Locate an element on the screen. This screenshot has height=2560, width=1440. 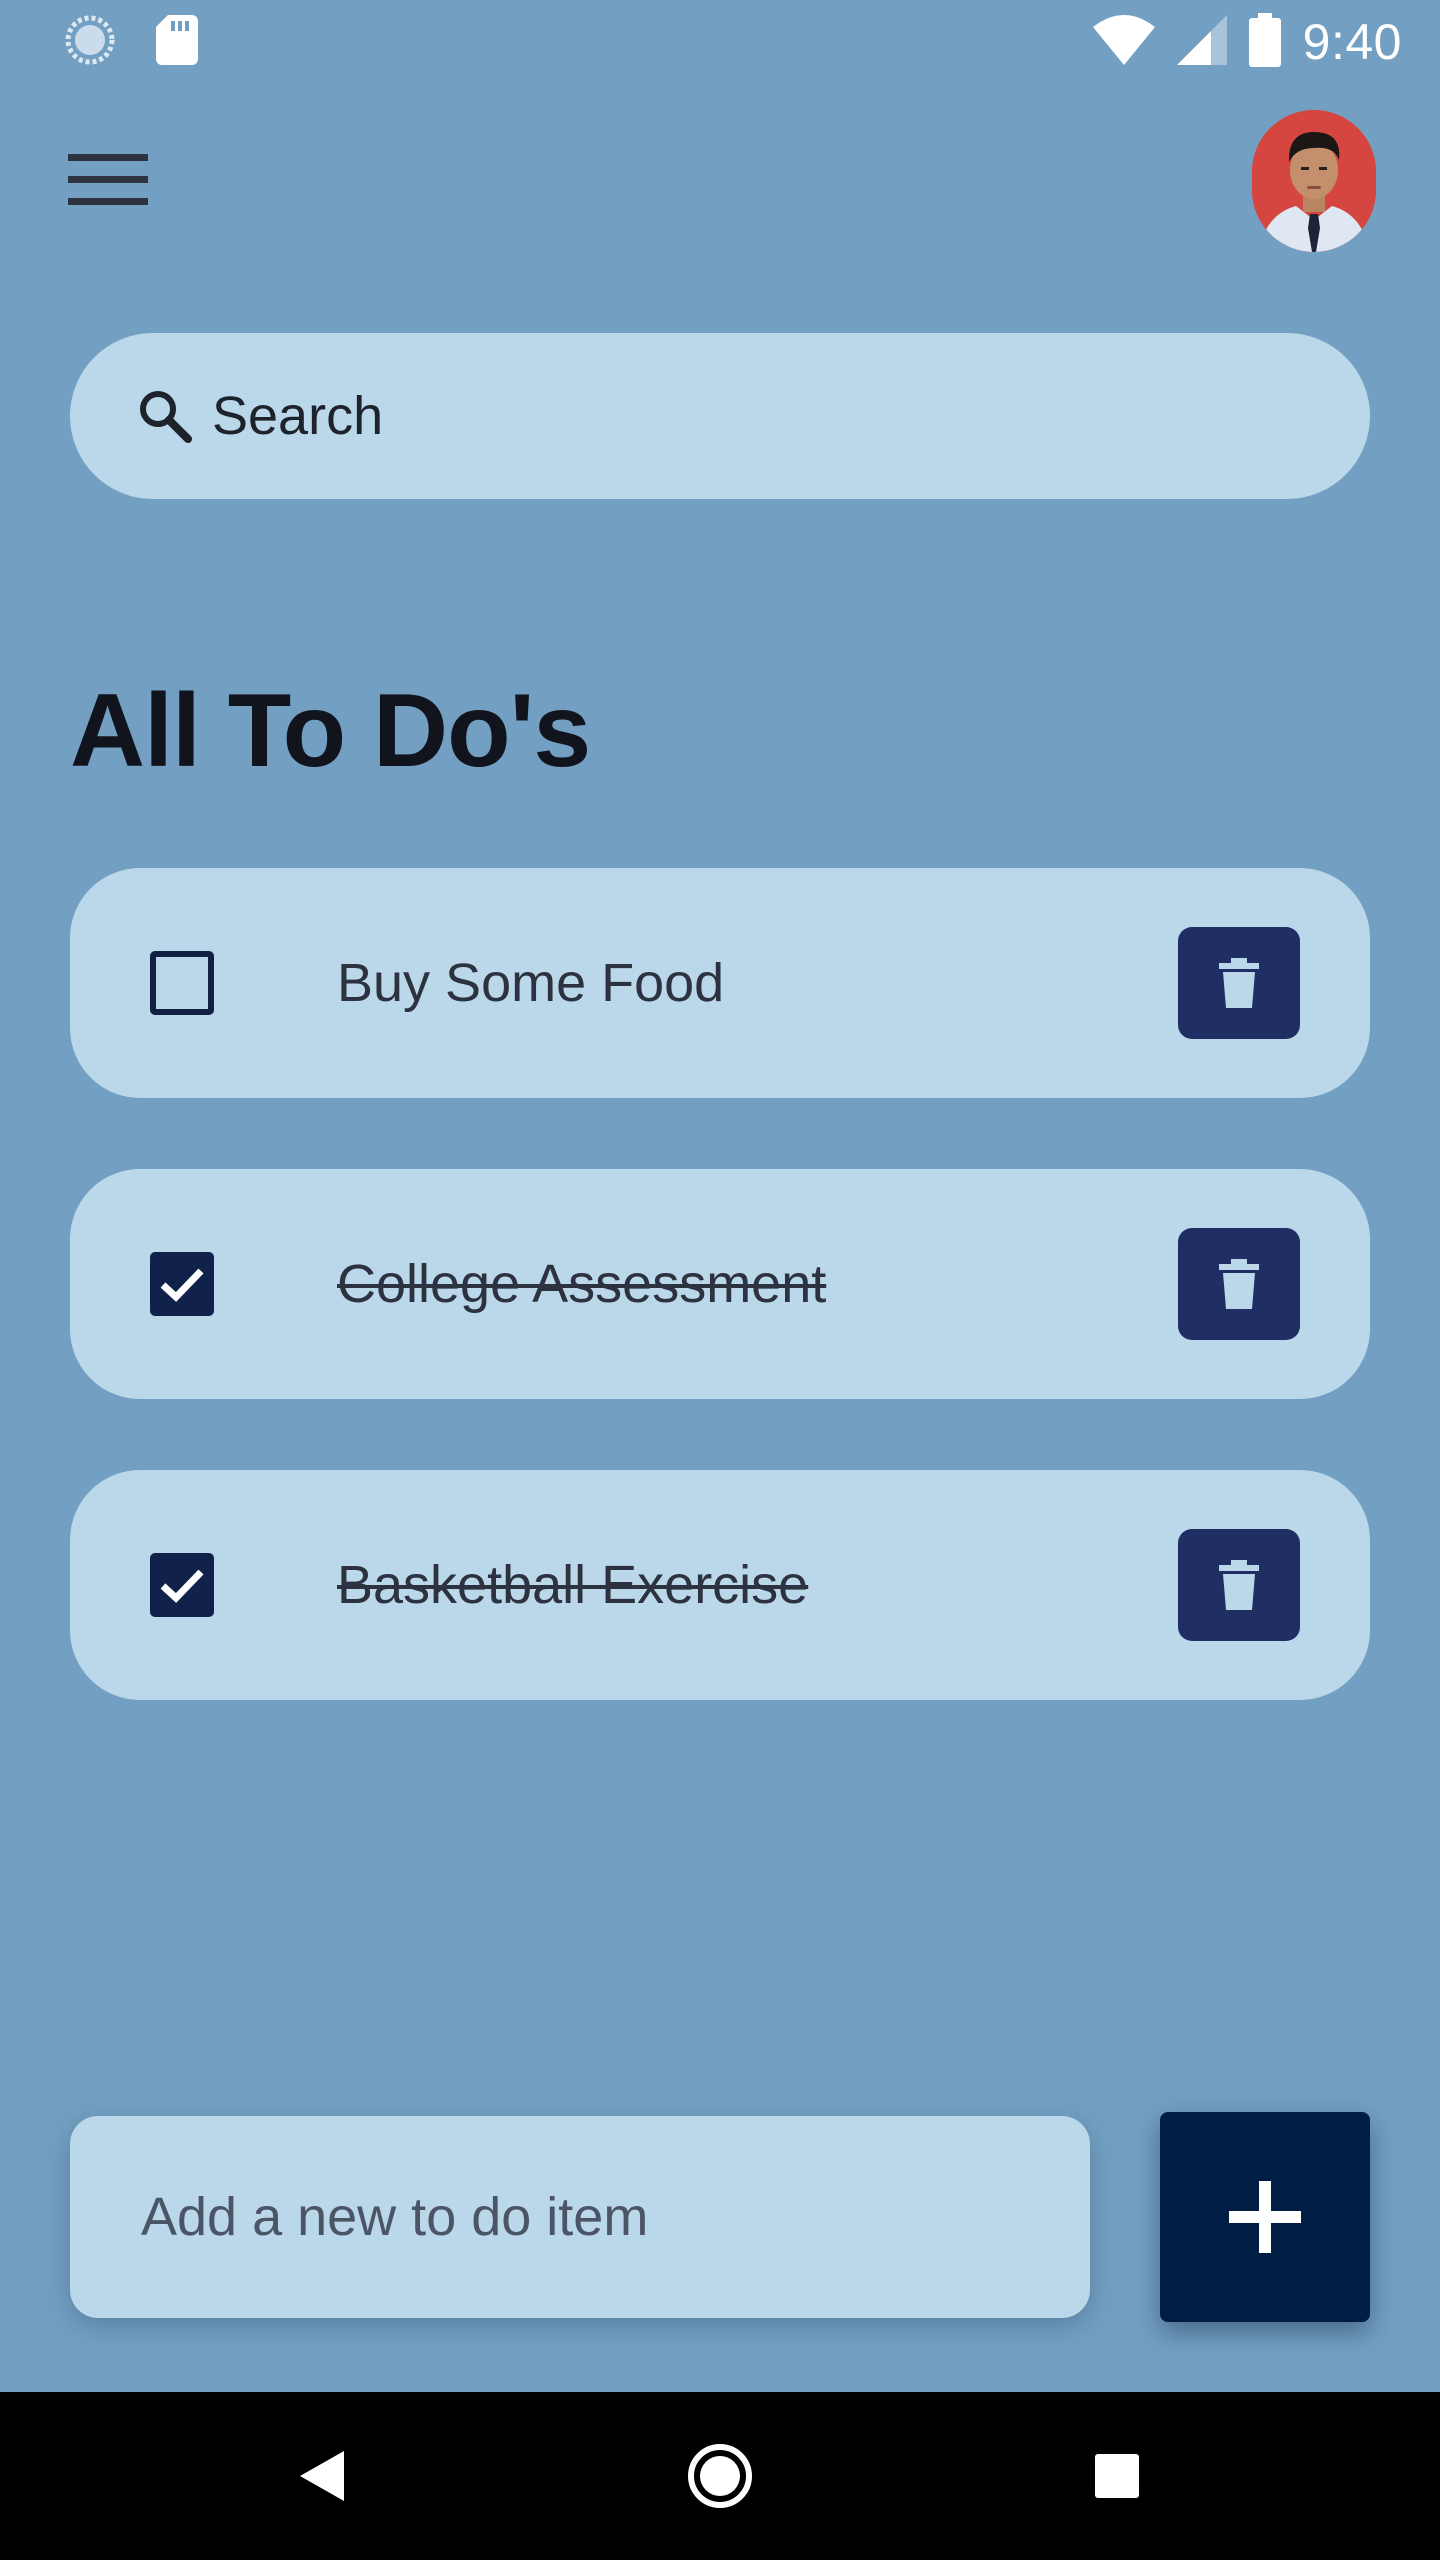
search-bar is located at coordinates (720, 416).